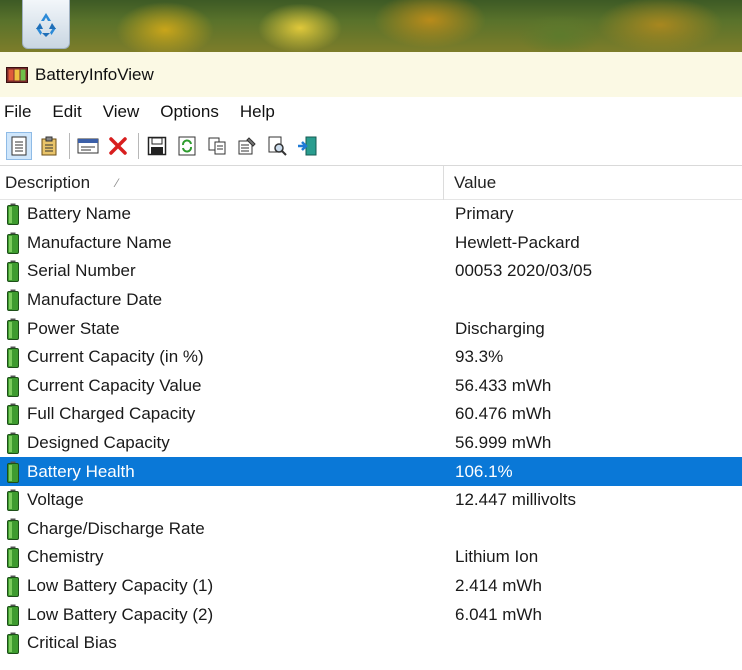  Describe the element at coordinates (95, 300) in the screenshot. I see `row-description: Manufacture Date` at that location.